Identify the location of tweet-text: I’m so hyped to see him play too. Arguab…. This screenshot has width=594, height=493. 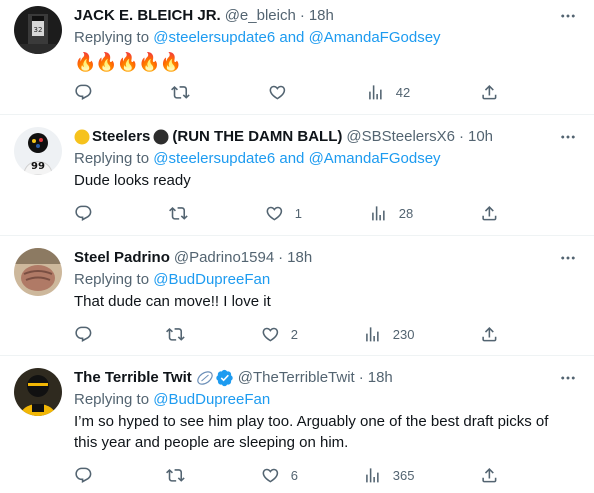
(311, 432).